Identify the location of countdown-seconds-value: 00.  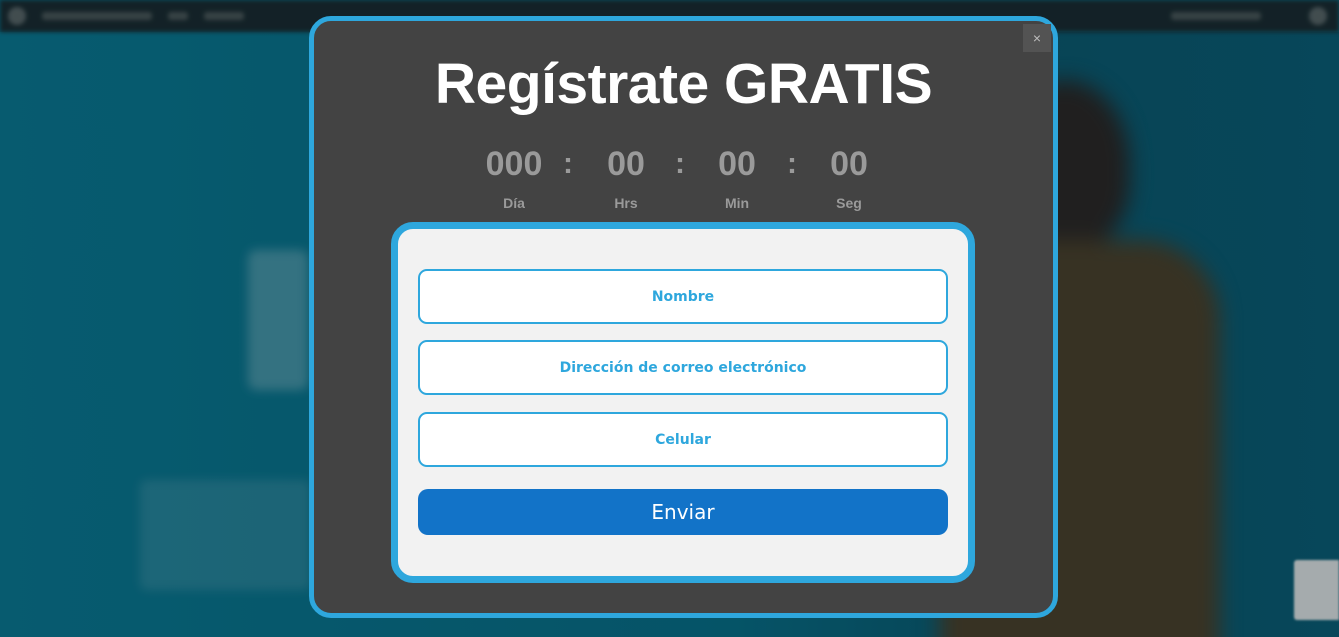
(849, 164).